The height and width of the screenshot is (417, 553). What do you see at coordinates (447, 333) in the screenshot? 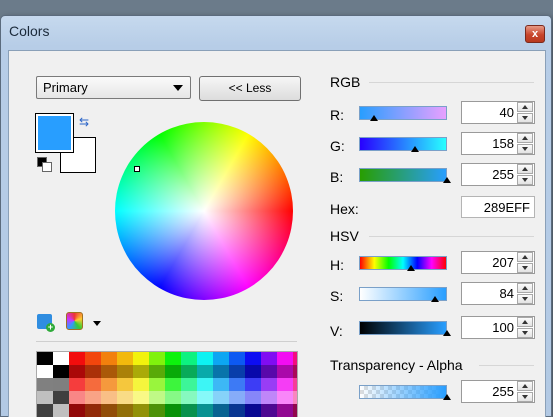
I see `v-slider-thumb` at bounding box center [447, 333].